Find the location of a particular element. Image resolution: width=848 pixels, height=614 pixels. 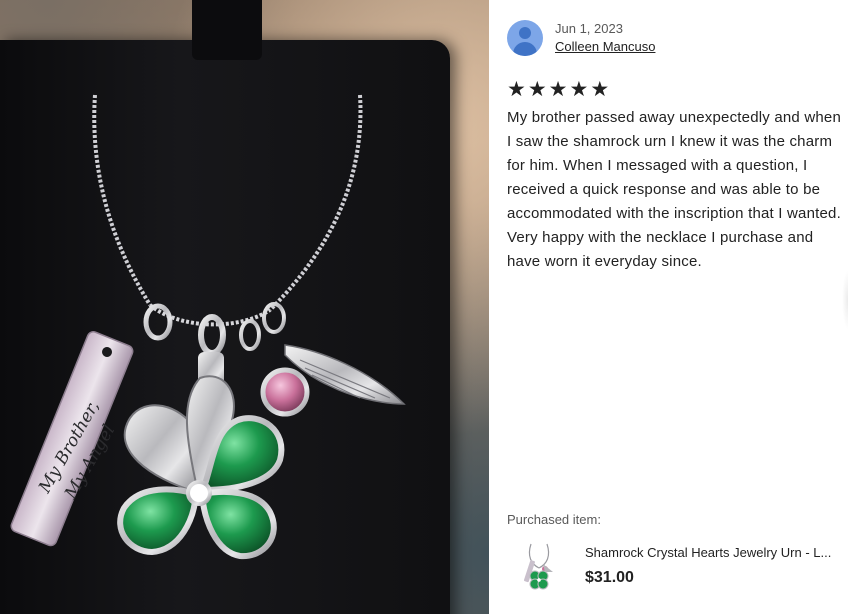

reviewer-avatar is located at coordinates (525, 38).